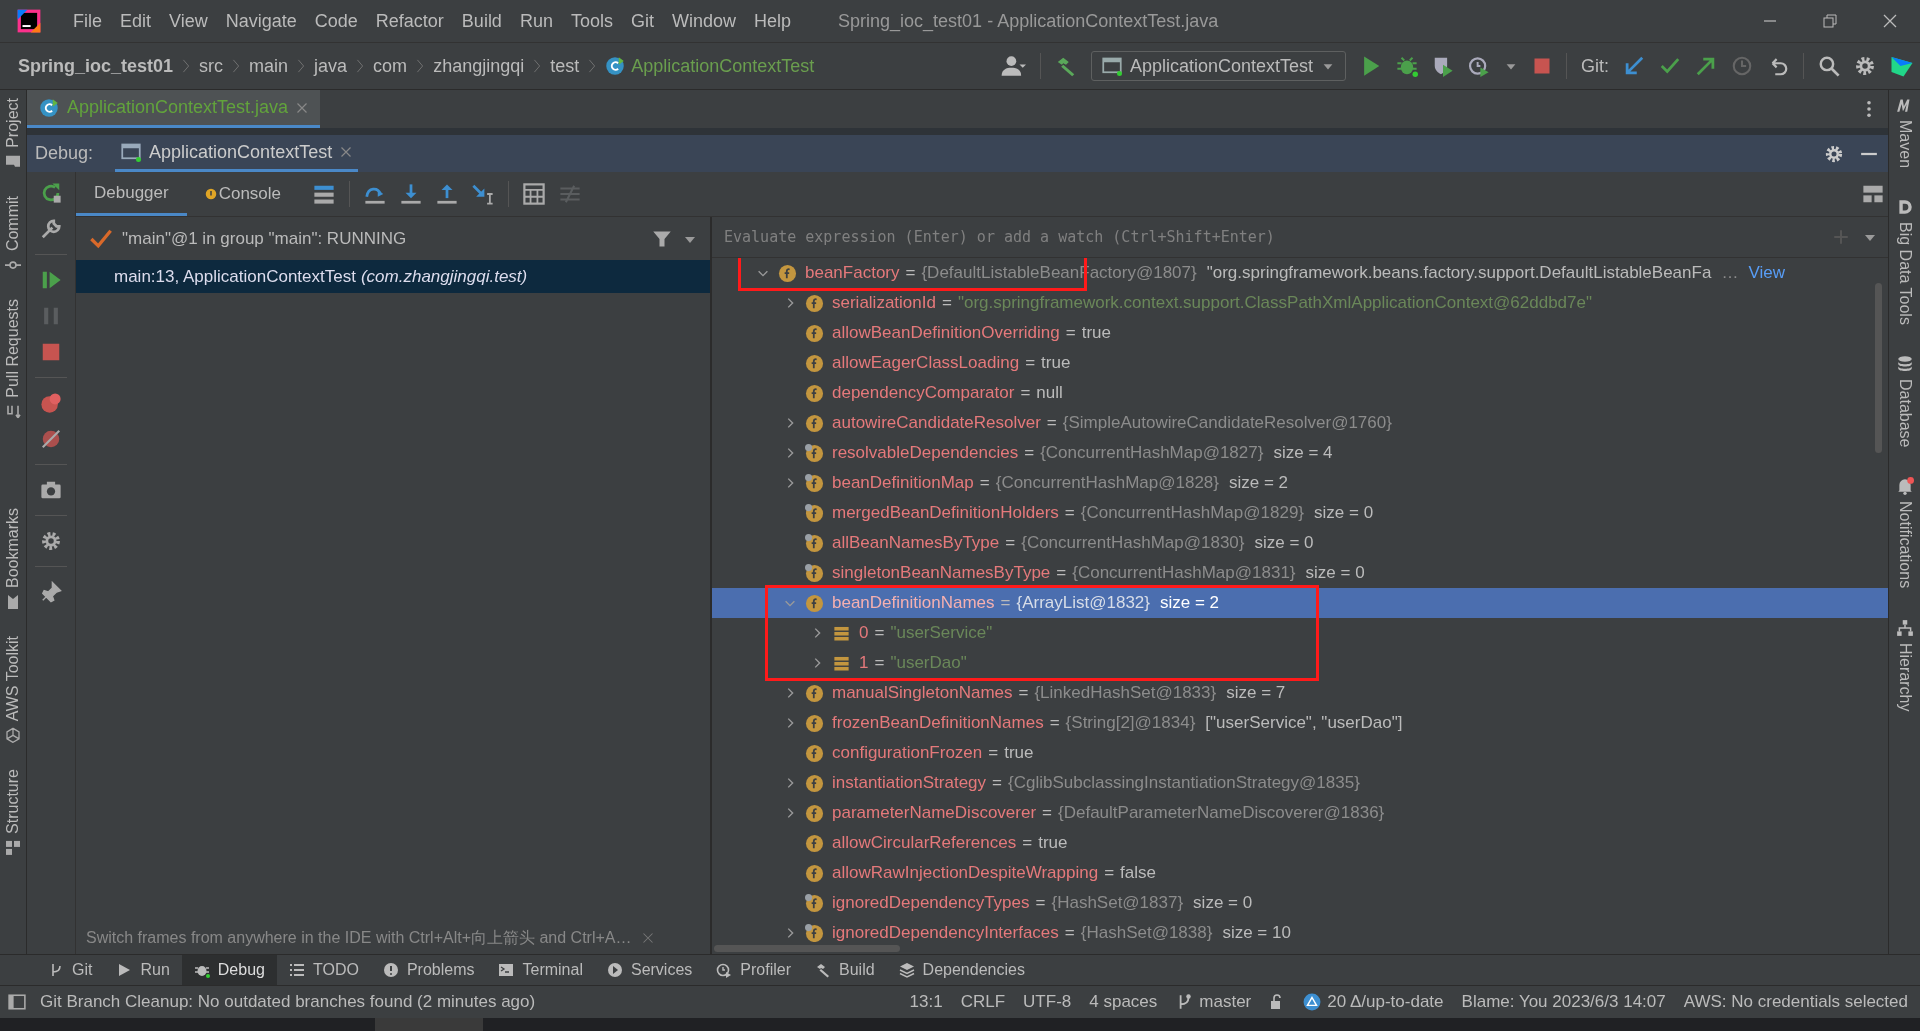  What do you see at coordinates (1218, 66) in the screenshot?
I see `run-configuration-dropdown: ApplicationContextTest` at bounding box center [1218, 66].